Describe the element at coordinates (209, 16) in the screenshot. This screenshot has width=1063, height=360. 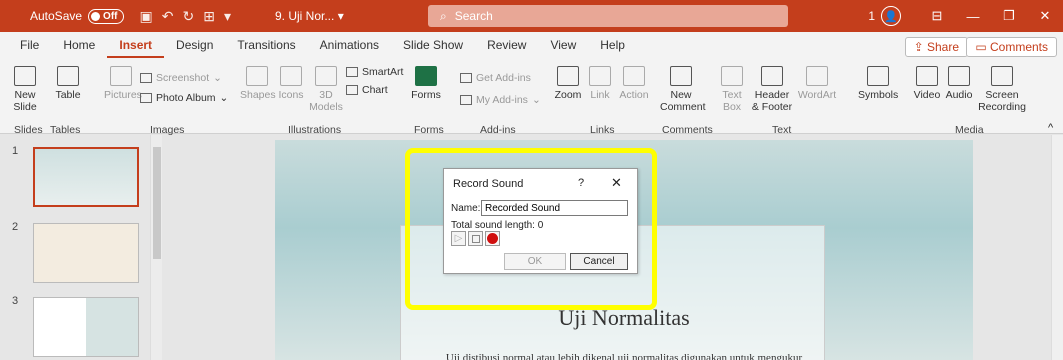
I see `presenter-icon: ⊞` at that location.